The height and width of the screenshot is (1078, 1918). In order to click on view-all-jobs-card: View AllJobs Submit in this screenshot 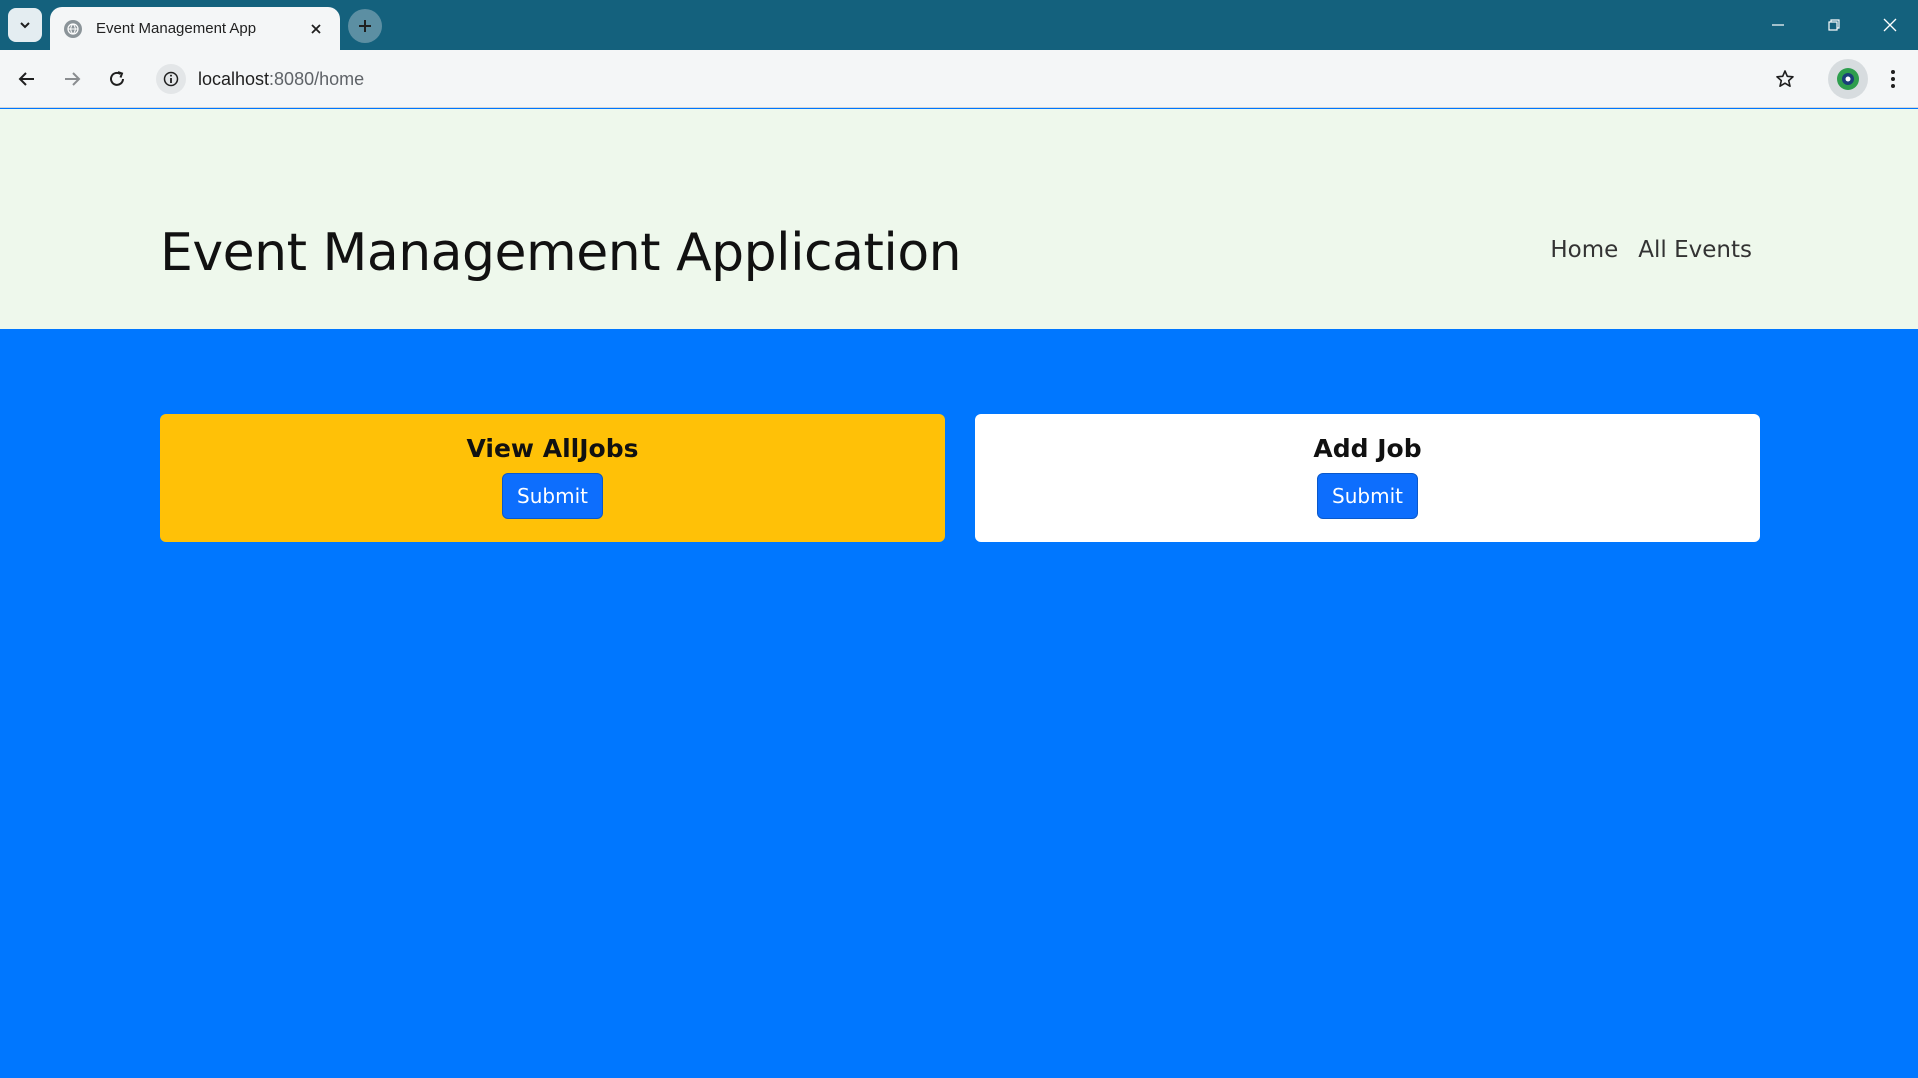, I will do `click(552, 478)`.